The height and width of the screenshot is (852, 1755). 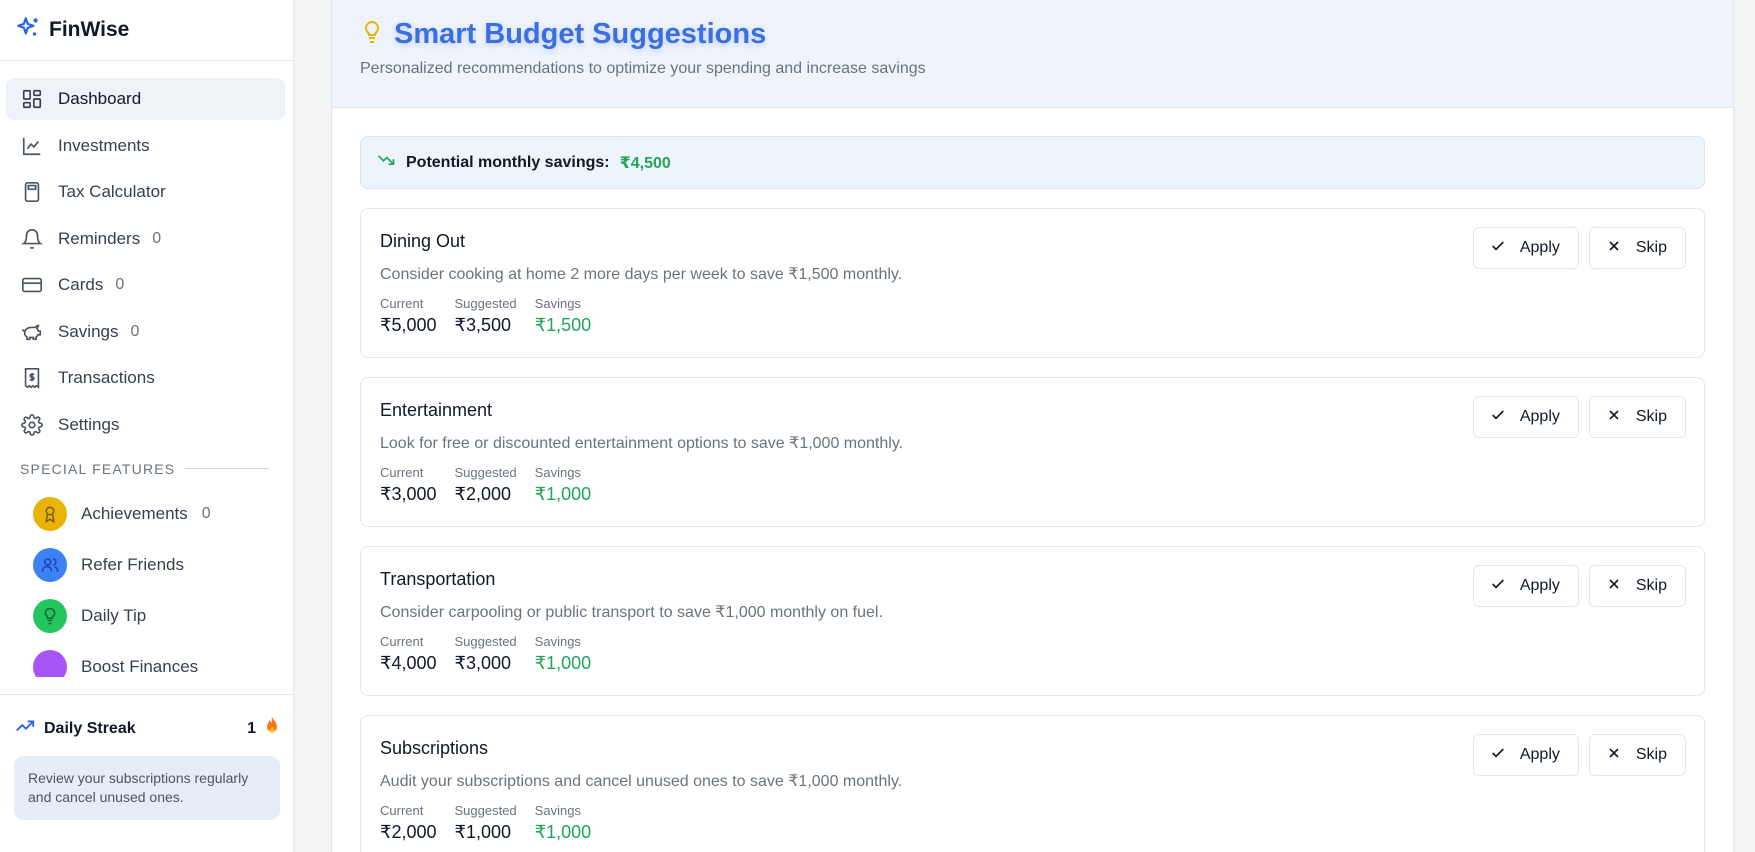 What do you see at coordinates (408, 653) in the screenshot?
I see `metric-current: Current ₹4,000` at bounding box center [408, 653].